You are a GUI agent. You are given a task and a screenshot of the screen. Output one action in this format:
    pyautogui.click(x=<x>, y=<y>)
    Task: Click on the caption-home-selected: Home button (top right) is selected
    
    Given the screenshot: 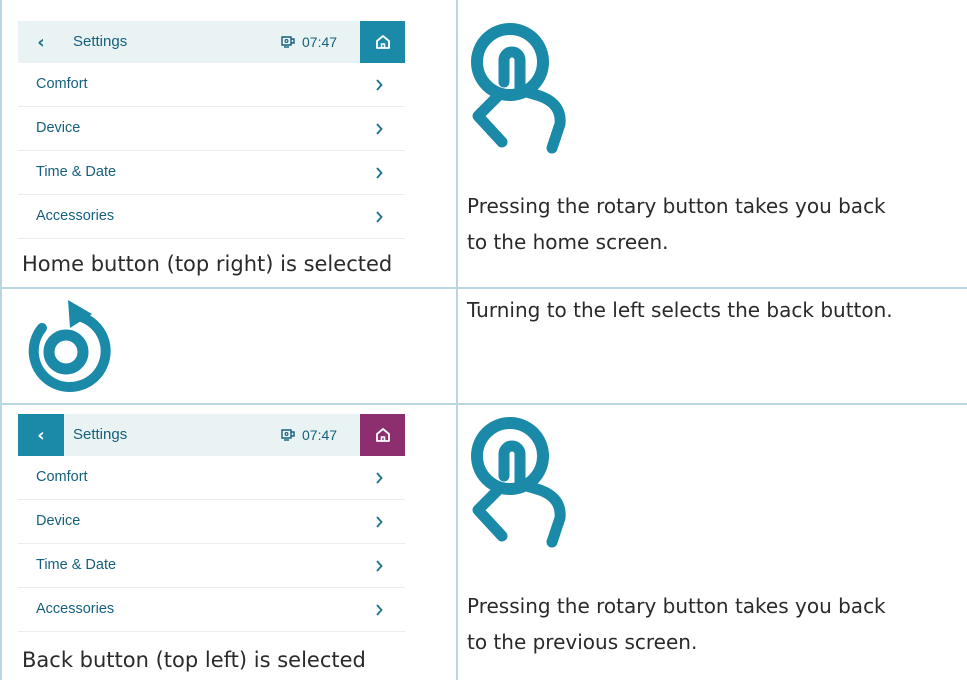 What is the action you would take?
    pyautogui.click(x=207, y=264)
    